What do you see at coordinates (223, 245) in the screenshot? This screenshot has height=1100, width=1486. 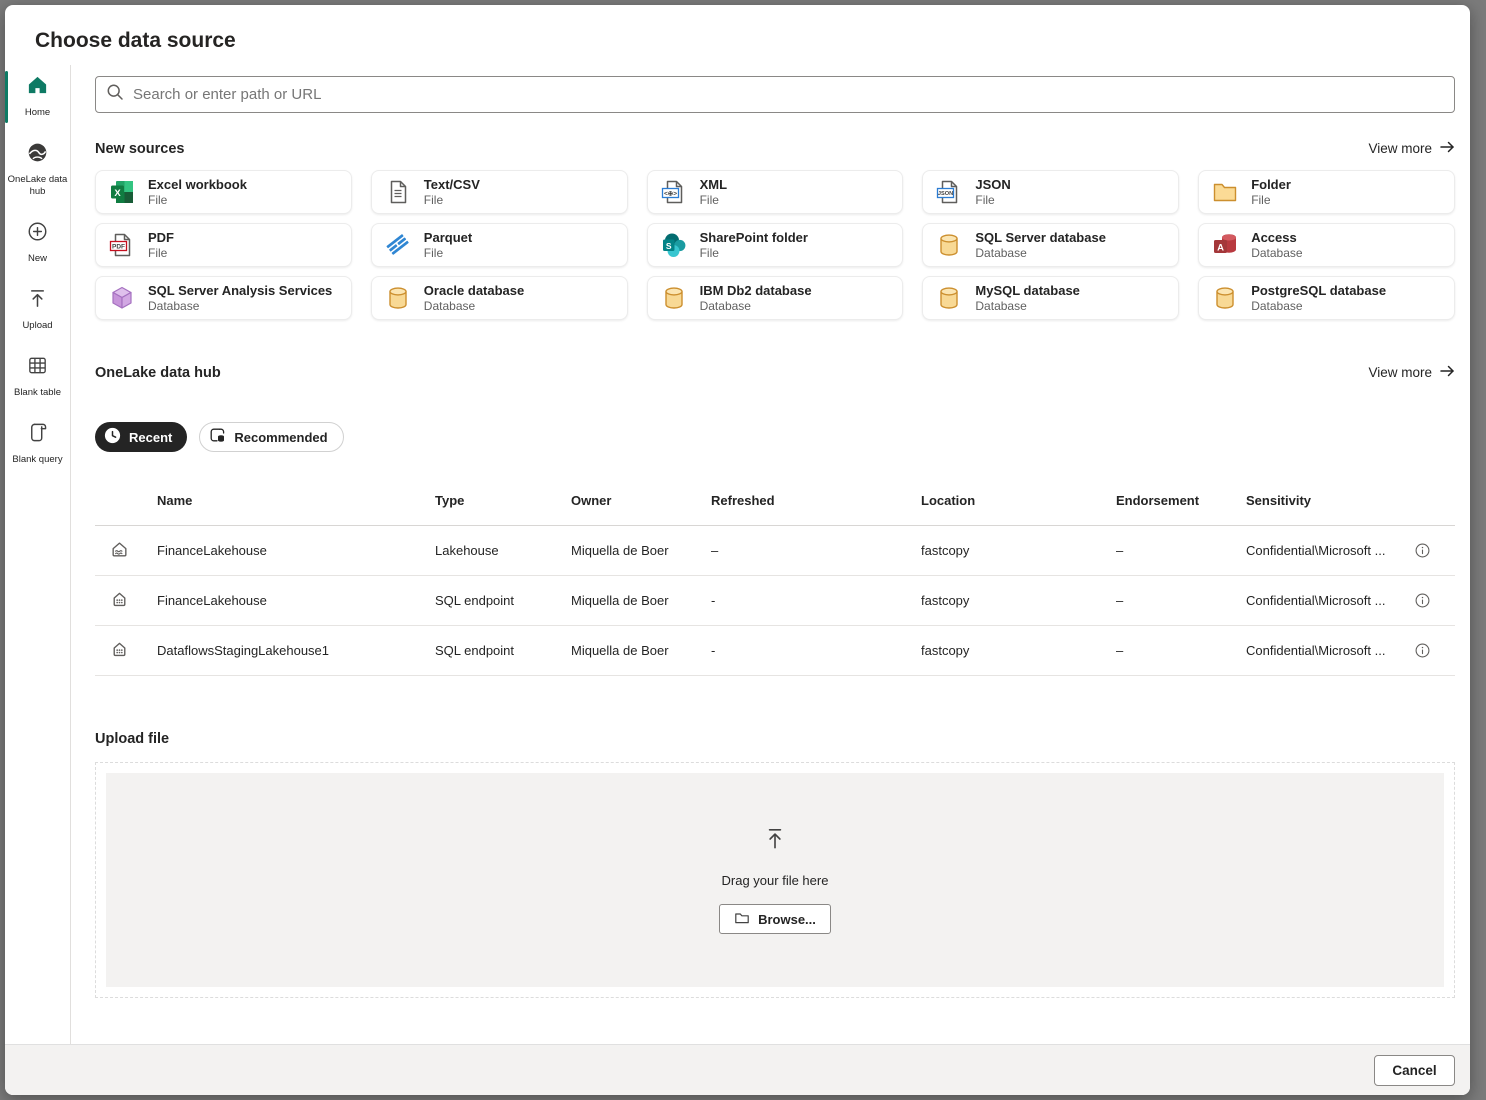 I see `tile-pdf: PDF PDF File` at bounding box center [223, 245].